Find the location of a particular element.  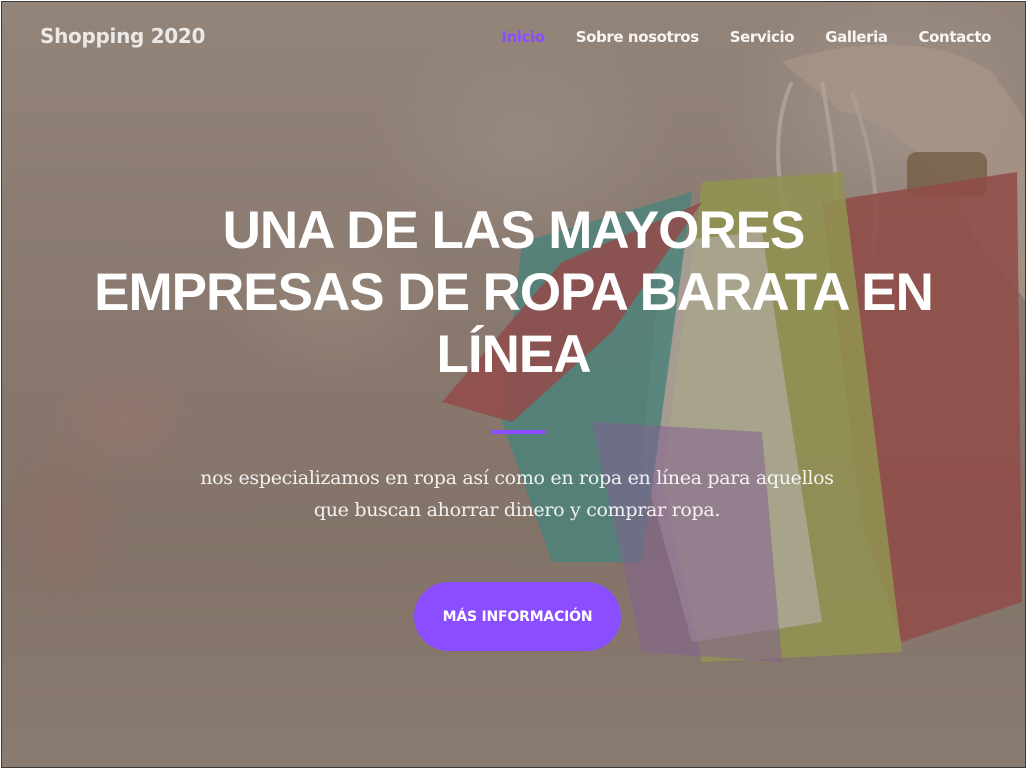

brand-logo: Shopping 2020 is located at coordinates (122, 36).